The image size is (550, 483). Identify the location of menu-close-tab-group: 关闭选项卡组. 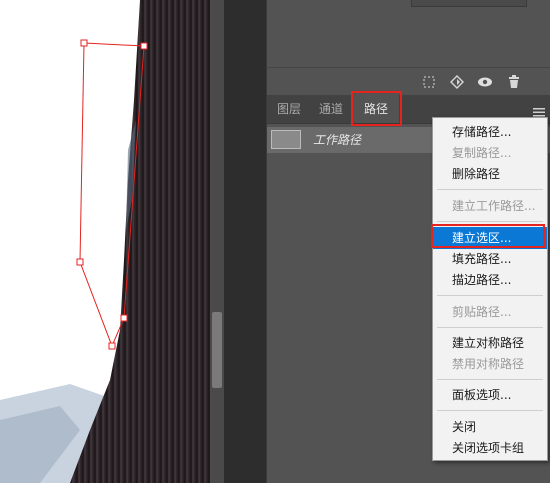
(490, 448).